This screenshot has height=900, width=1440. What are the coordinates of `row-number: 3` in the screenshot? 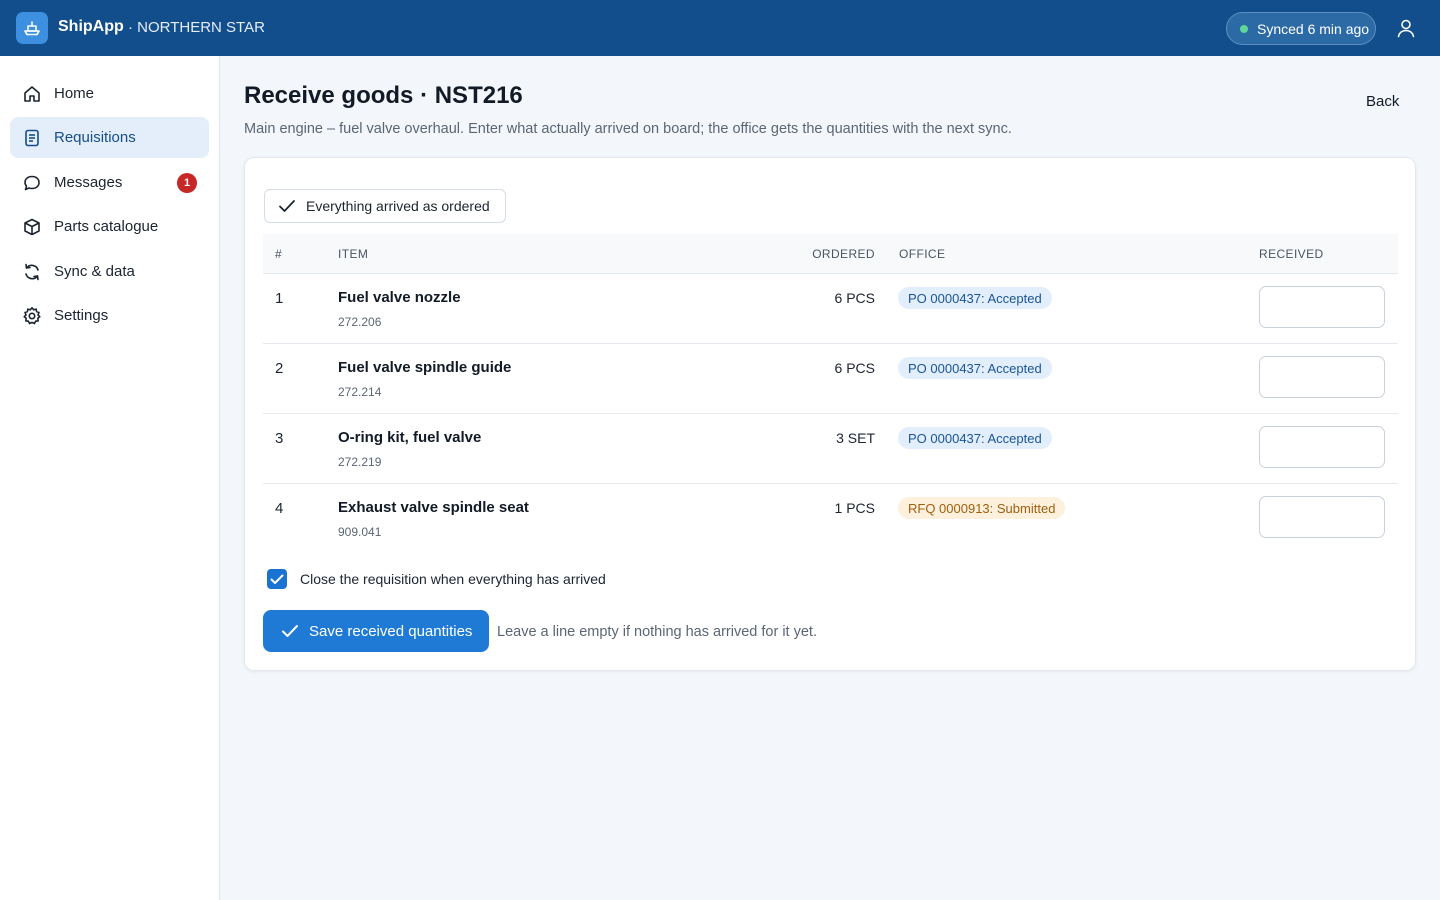 It's located at (279, 438).